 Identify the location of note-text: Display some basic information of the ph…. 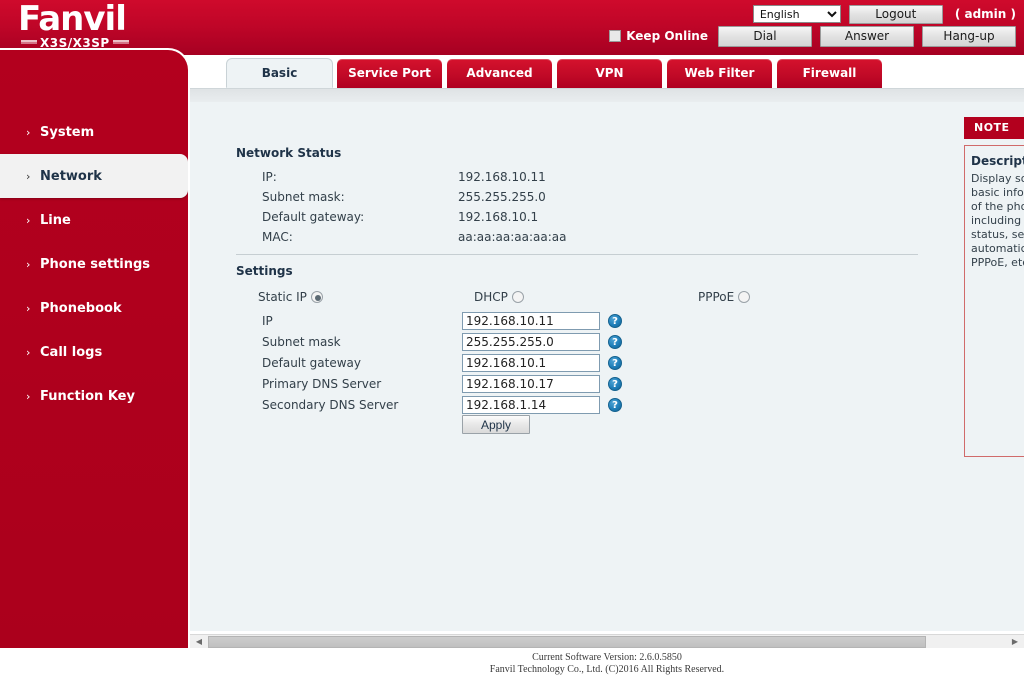
(997, 220).